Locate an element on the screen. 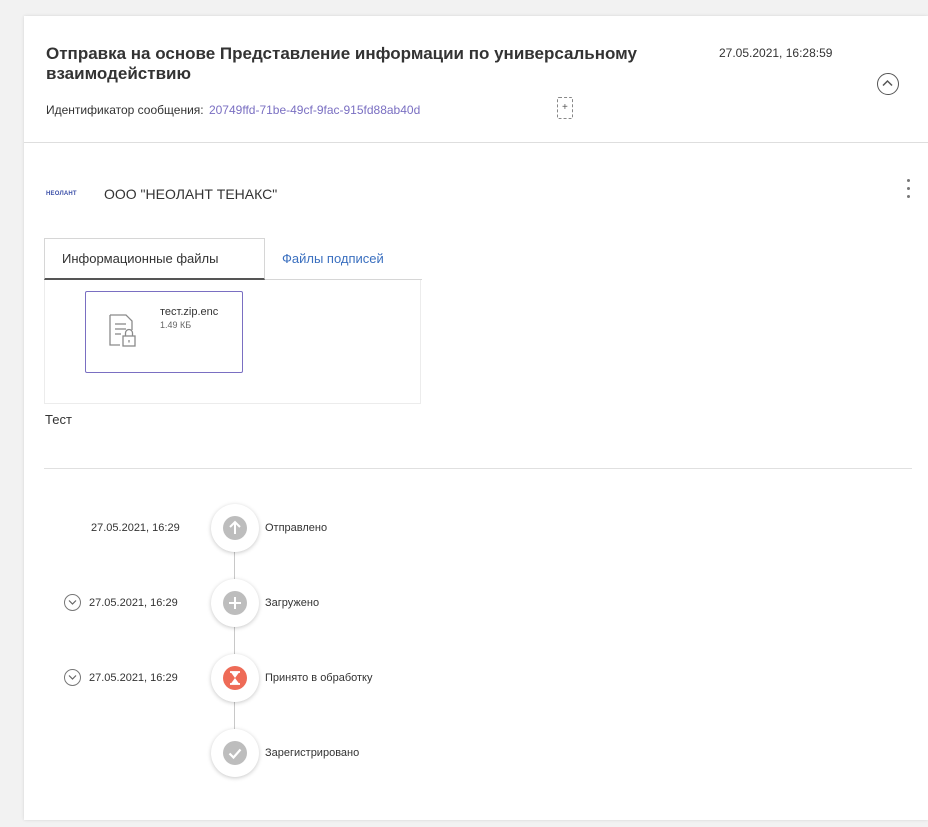 This screenshot has height=827, width=928. file-name: тест.zip.enc is located at coordinates (189, 312).